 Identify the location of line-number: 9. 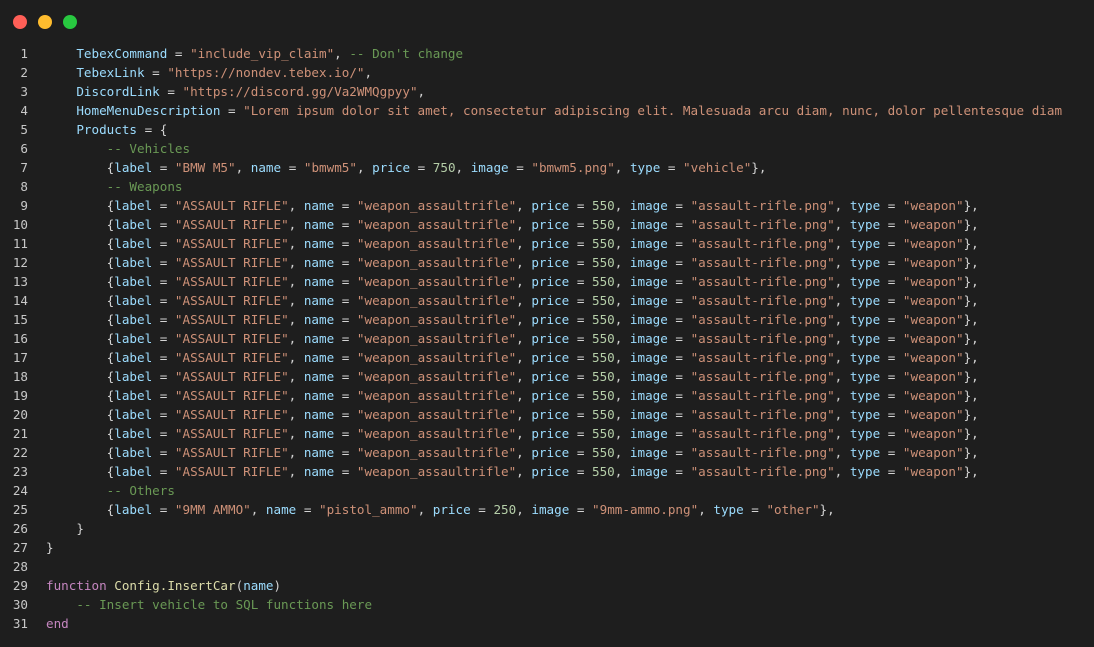
(24, 205).